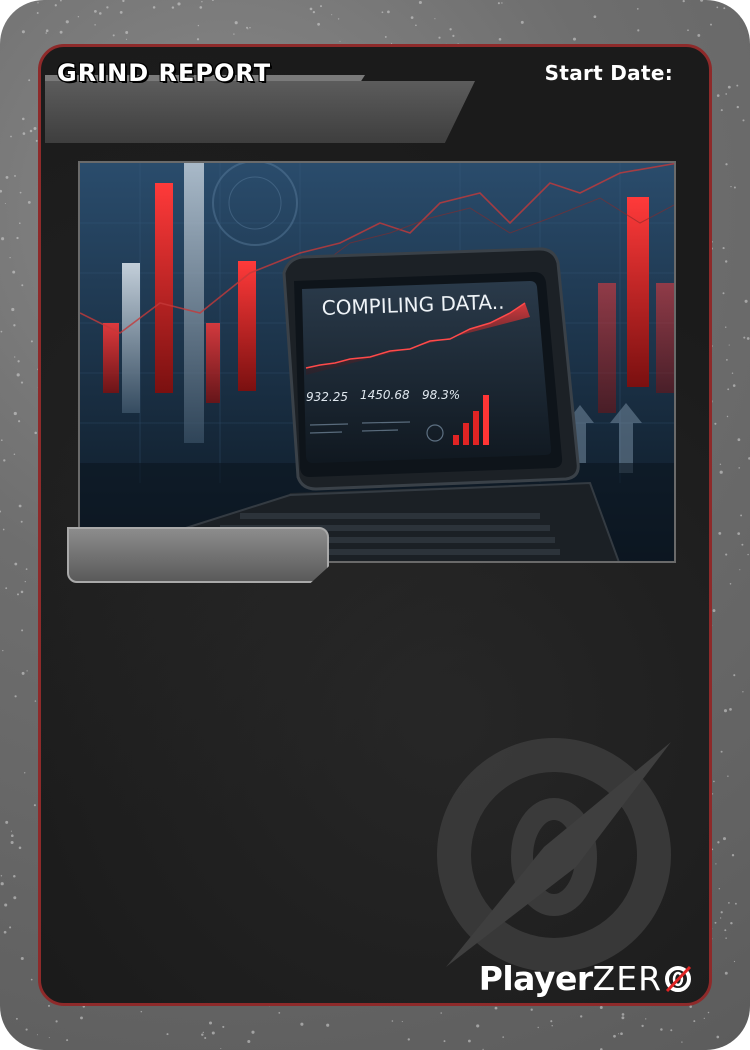 This screenshot has height=1050, width=750. I want to click on screen-stat-1: 932.25, so click(327, 397).